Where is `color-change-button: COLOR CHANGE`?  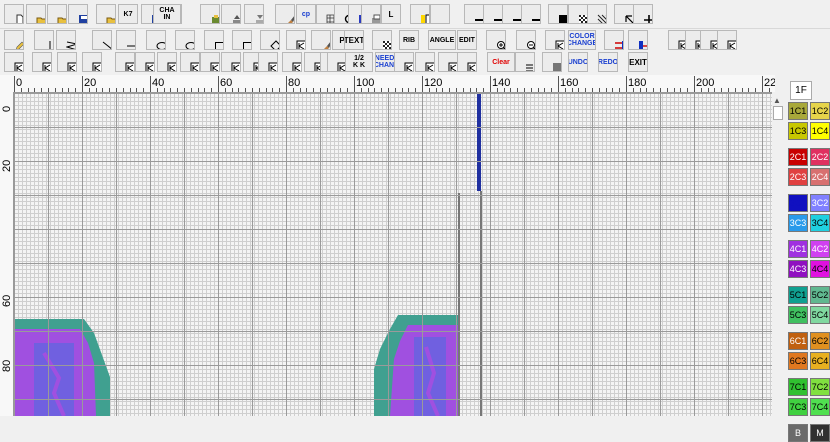 color-change-button: COLOR CHANGE is located at coordinates (582, 40).